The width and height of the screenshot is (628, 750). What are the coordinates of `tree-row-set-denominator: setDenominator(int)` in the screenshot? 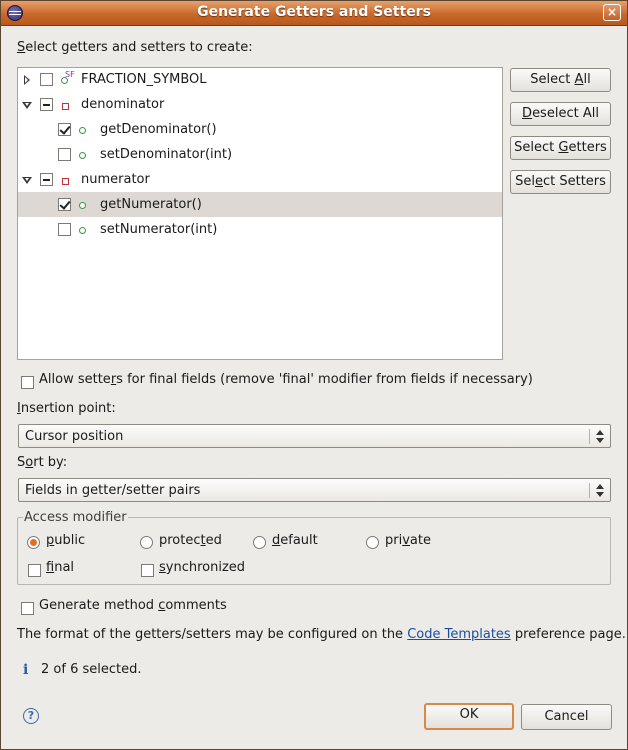 It's located at (260, 155).